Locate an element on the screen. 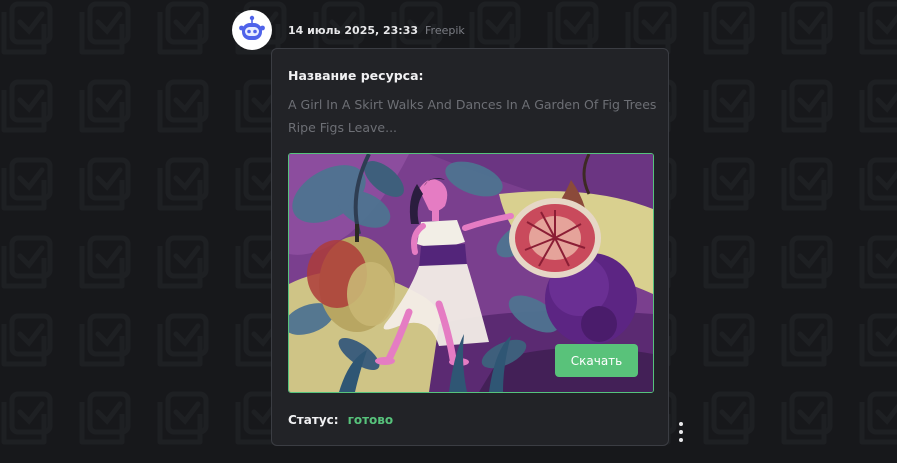 The height and width of the screenshot is (463, 897). message-meta: 14 июль 2025, 23:33 Freepik is located at coordinates (376, 30).